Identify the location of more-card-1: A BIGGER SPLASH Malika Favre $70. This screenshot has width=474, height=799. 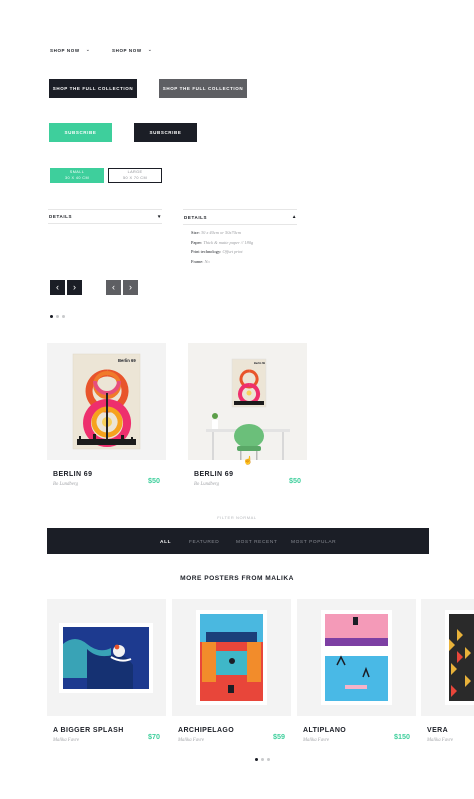
(106, 673).